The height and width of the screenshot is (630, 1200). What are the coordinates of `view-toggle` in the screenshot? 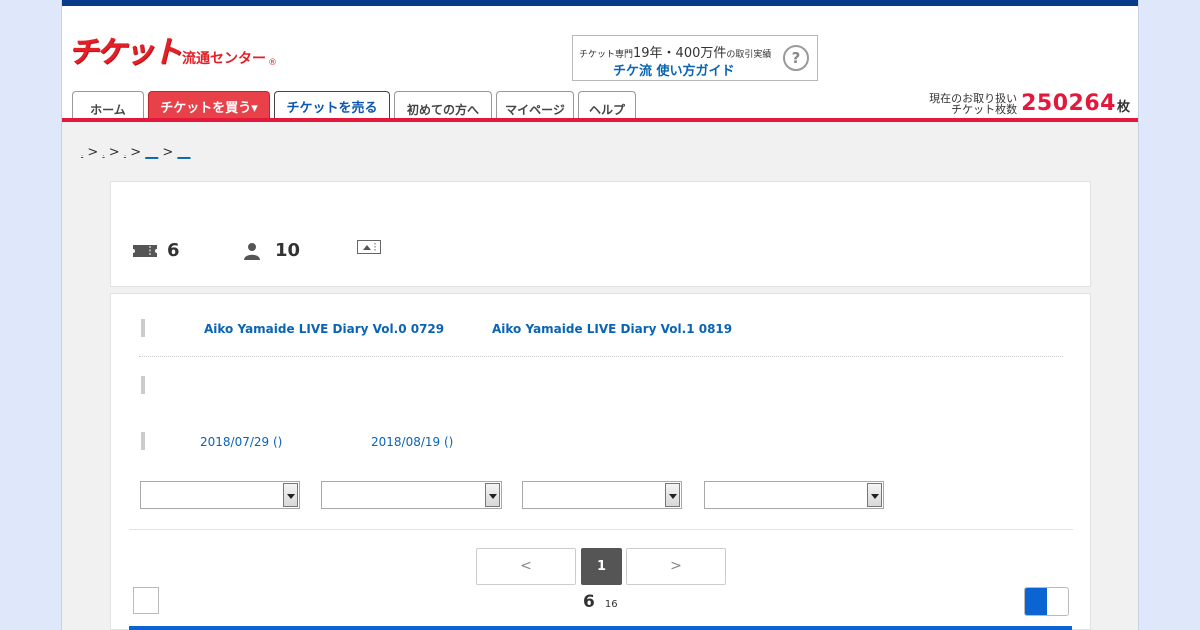 It's located at (1046, 601).